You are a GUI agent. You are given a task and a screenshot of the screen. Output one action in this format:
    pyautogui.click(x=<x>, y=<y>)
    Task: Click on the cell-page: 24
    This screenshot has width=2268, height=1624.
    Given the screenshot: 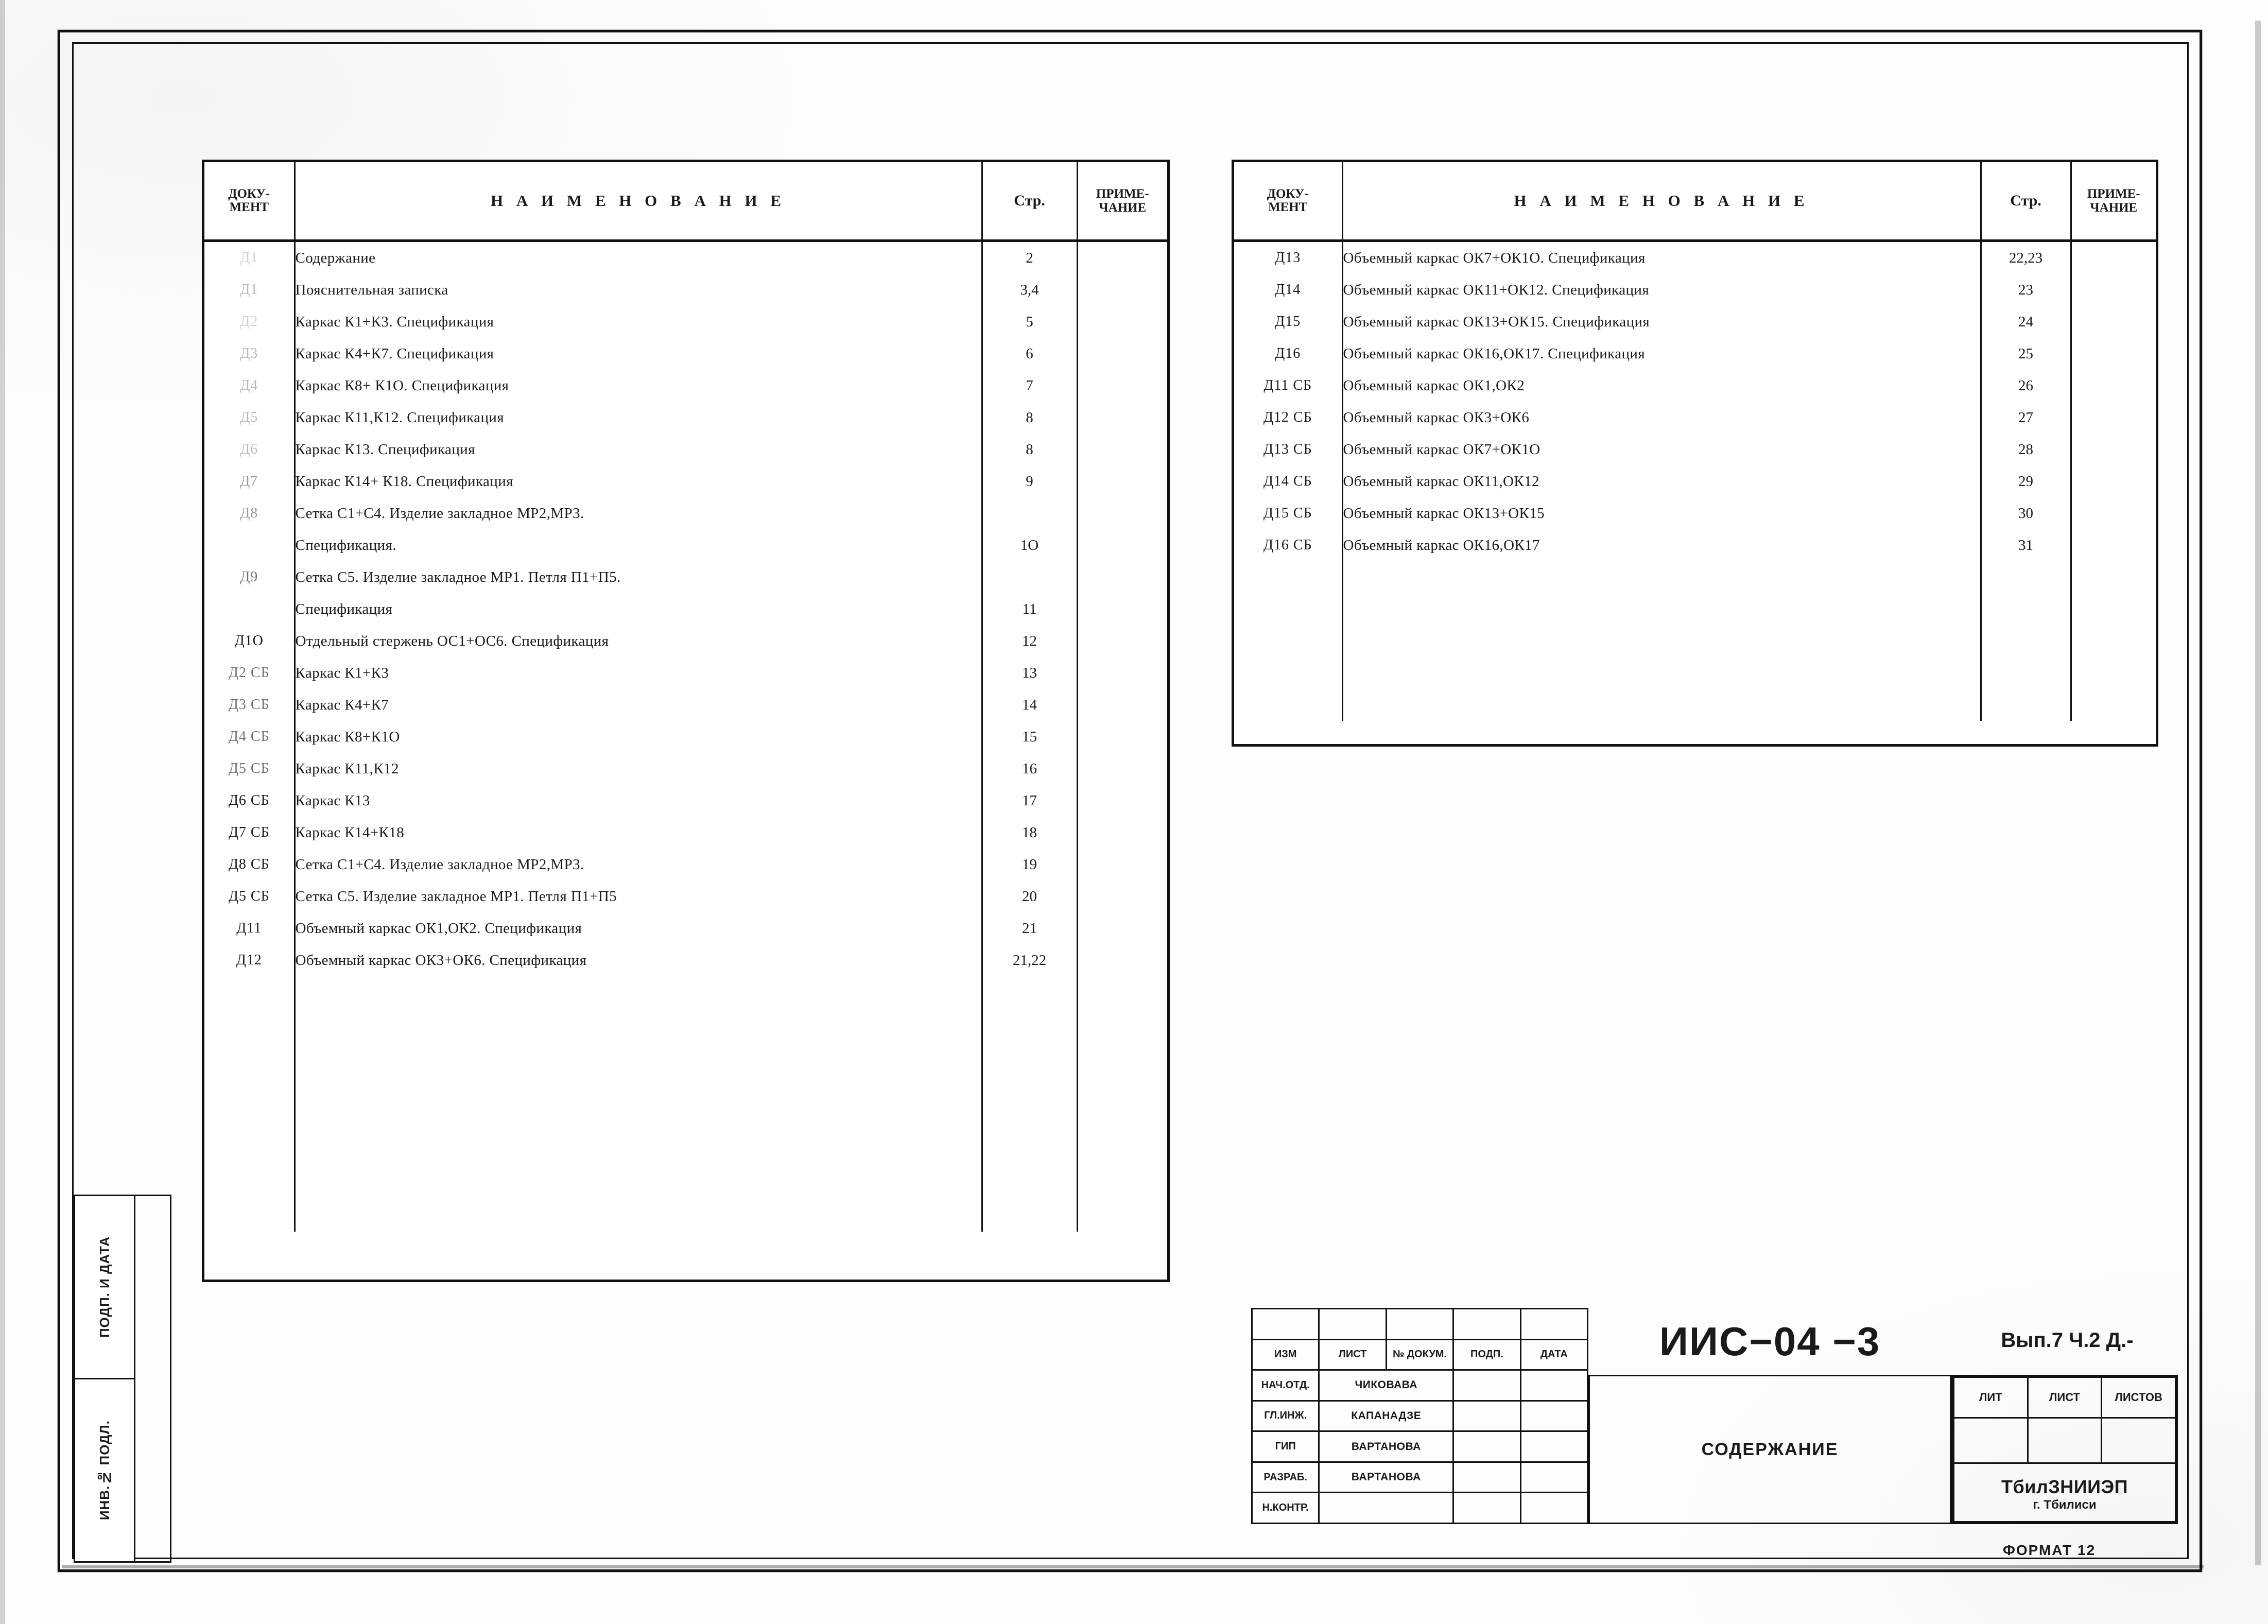 What is the action you would take?
    pyautogui.click(x=2026, y=322)
    